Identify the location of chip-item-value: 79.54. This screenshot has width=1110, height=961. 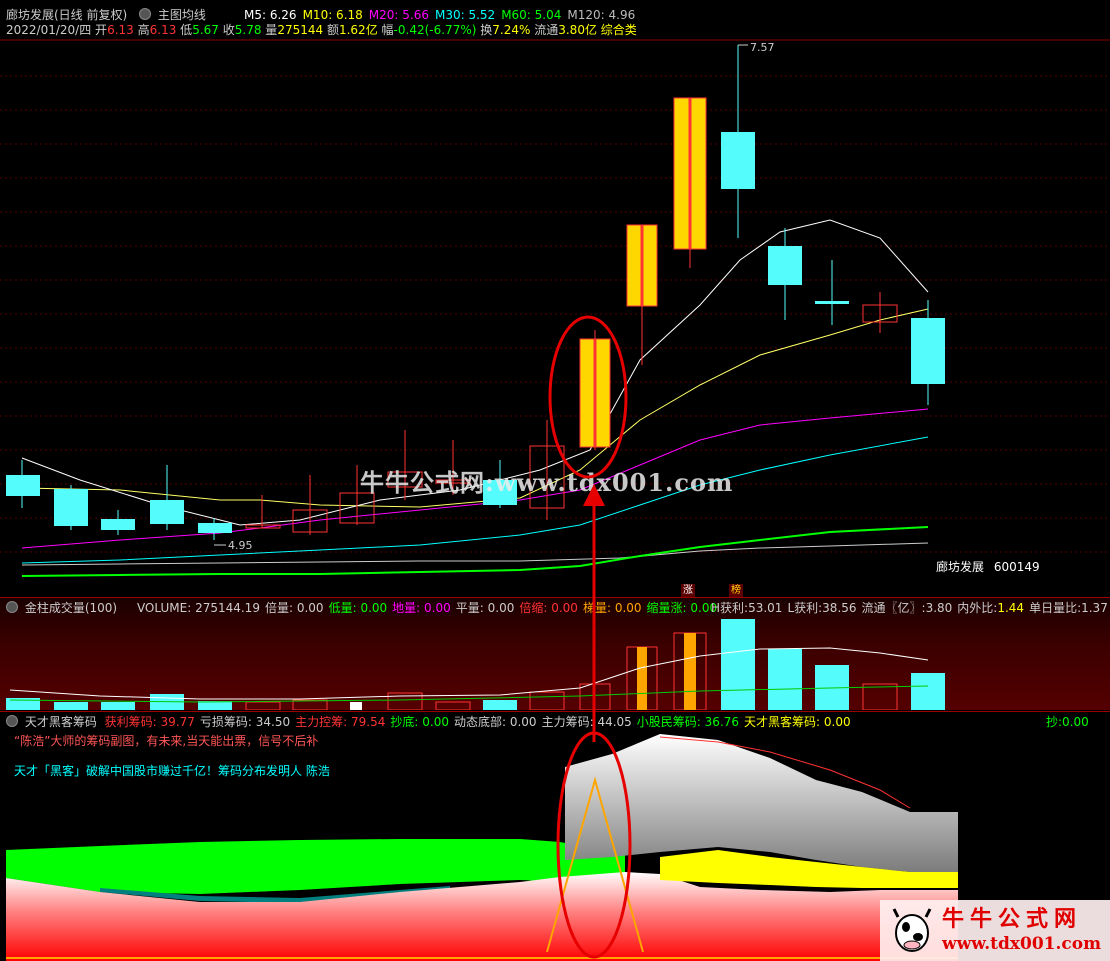
(368, 722).